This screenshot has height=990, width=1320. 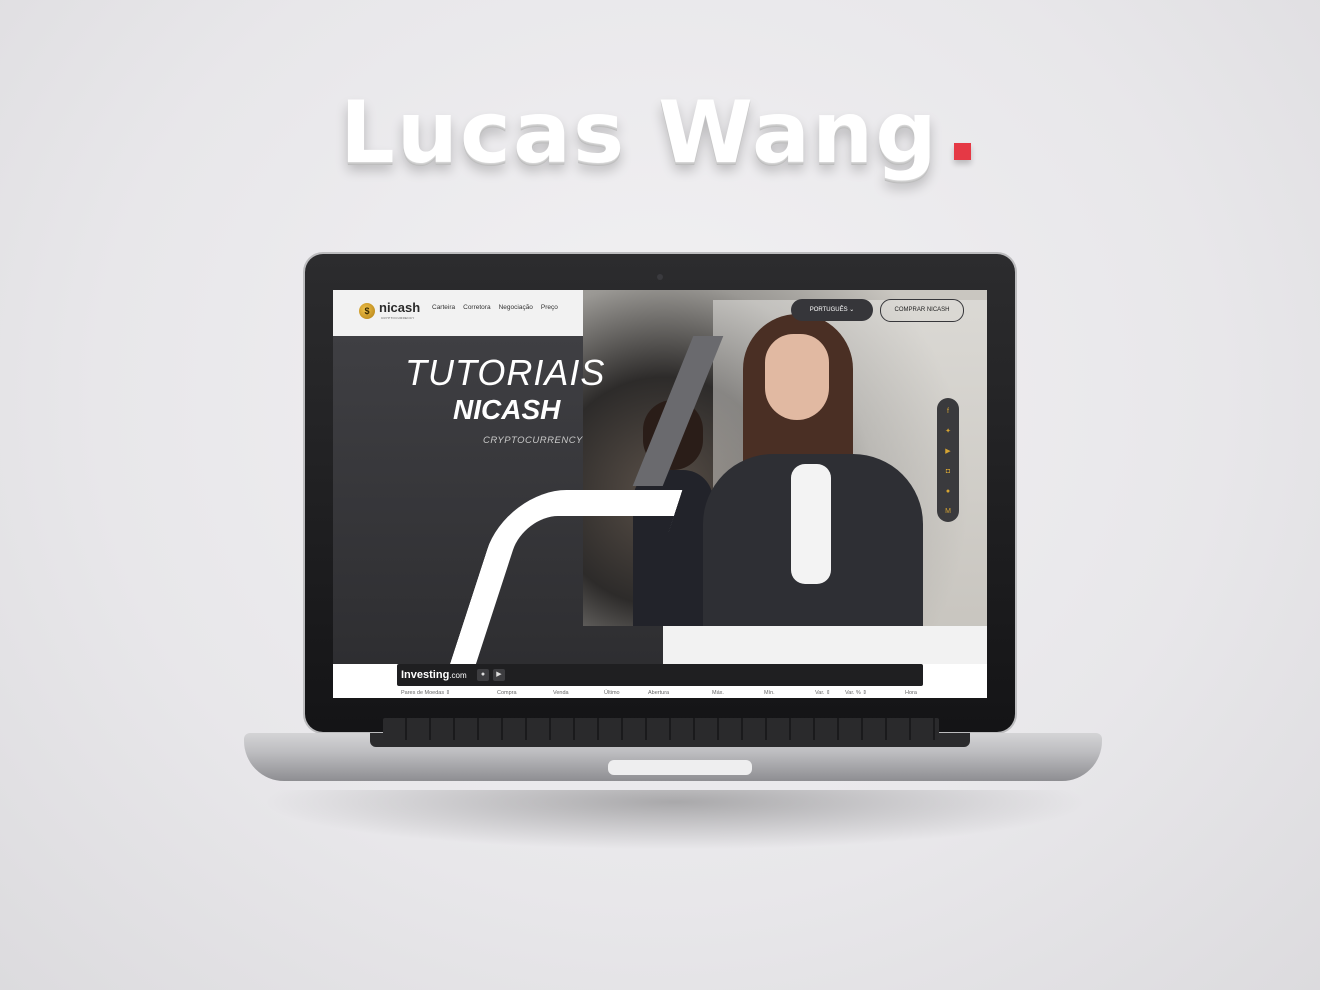 I want to click on social-sidebar: f ✦ ▶ ◘ ● M, so click(x=948, y=460).